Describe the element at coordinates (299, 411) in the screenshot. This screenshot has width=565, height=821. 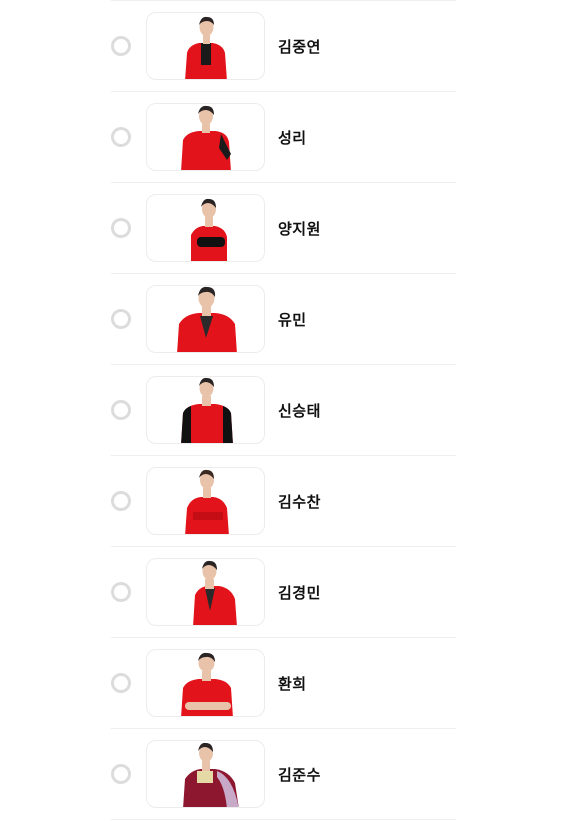
I see `candidate-name: 신승태` at that location.